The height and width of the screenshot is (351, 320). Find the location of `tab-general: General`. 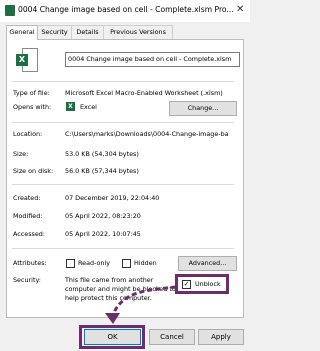

tab-general: General is located at coordinates (22, 32).